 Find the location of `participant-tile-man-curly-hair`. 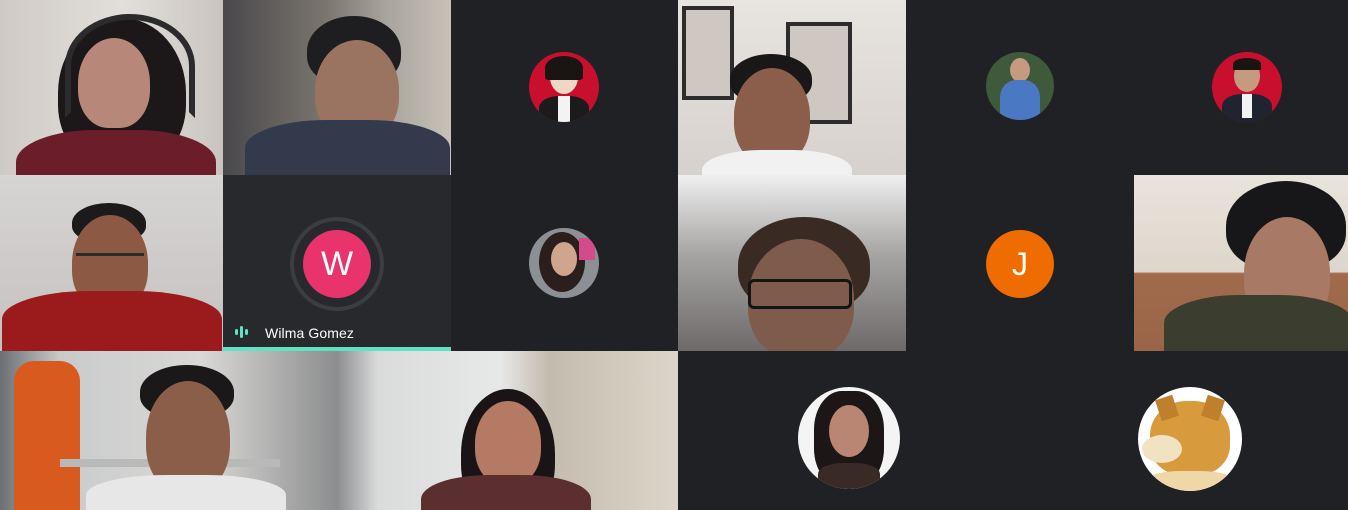

participant-tile-man-curly-hair is located at coordinates (1241, 263).